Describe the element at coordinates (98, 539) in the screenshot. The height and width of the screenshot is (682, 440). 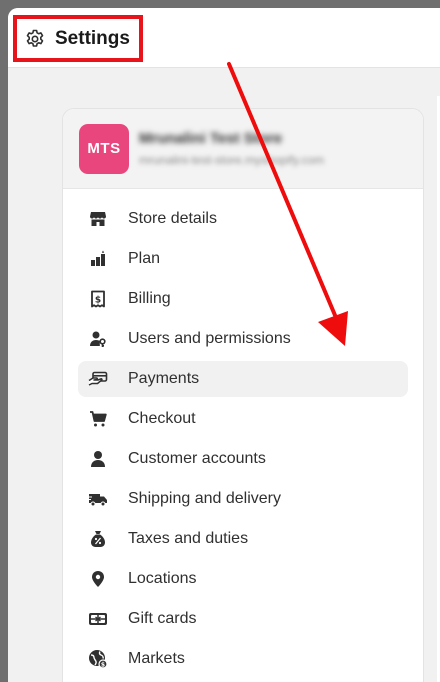
I see `tax-icon` at that location.